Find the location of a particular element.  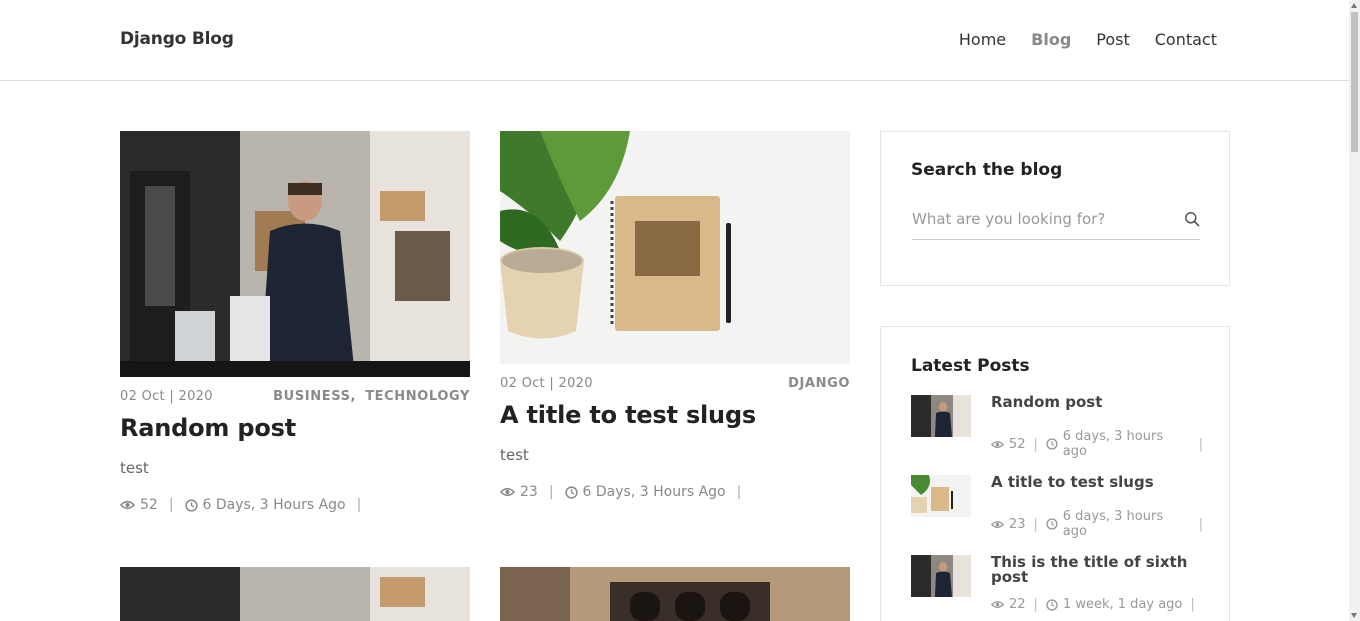

post-time-ago: 1 week, 1 day ago is located at coordinates (1122, 604).